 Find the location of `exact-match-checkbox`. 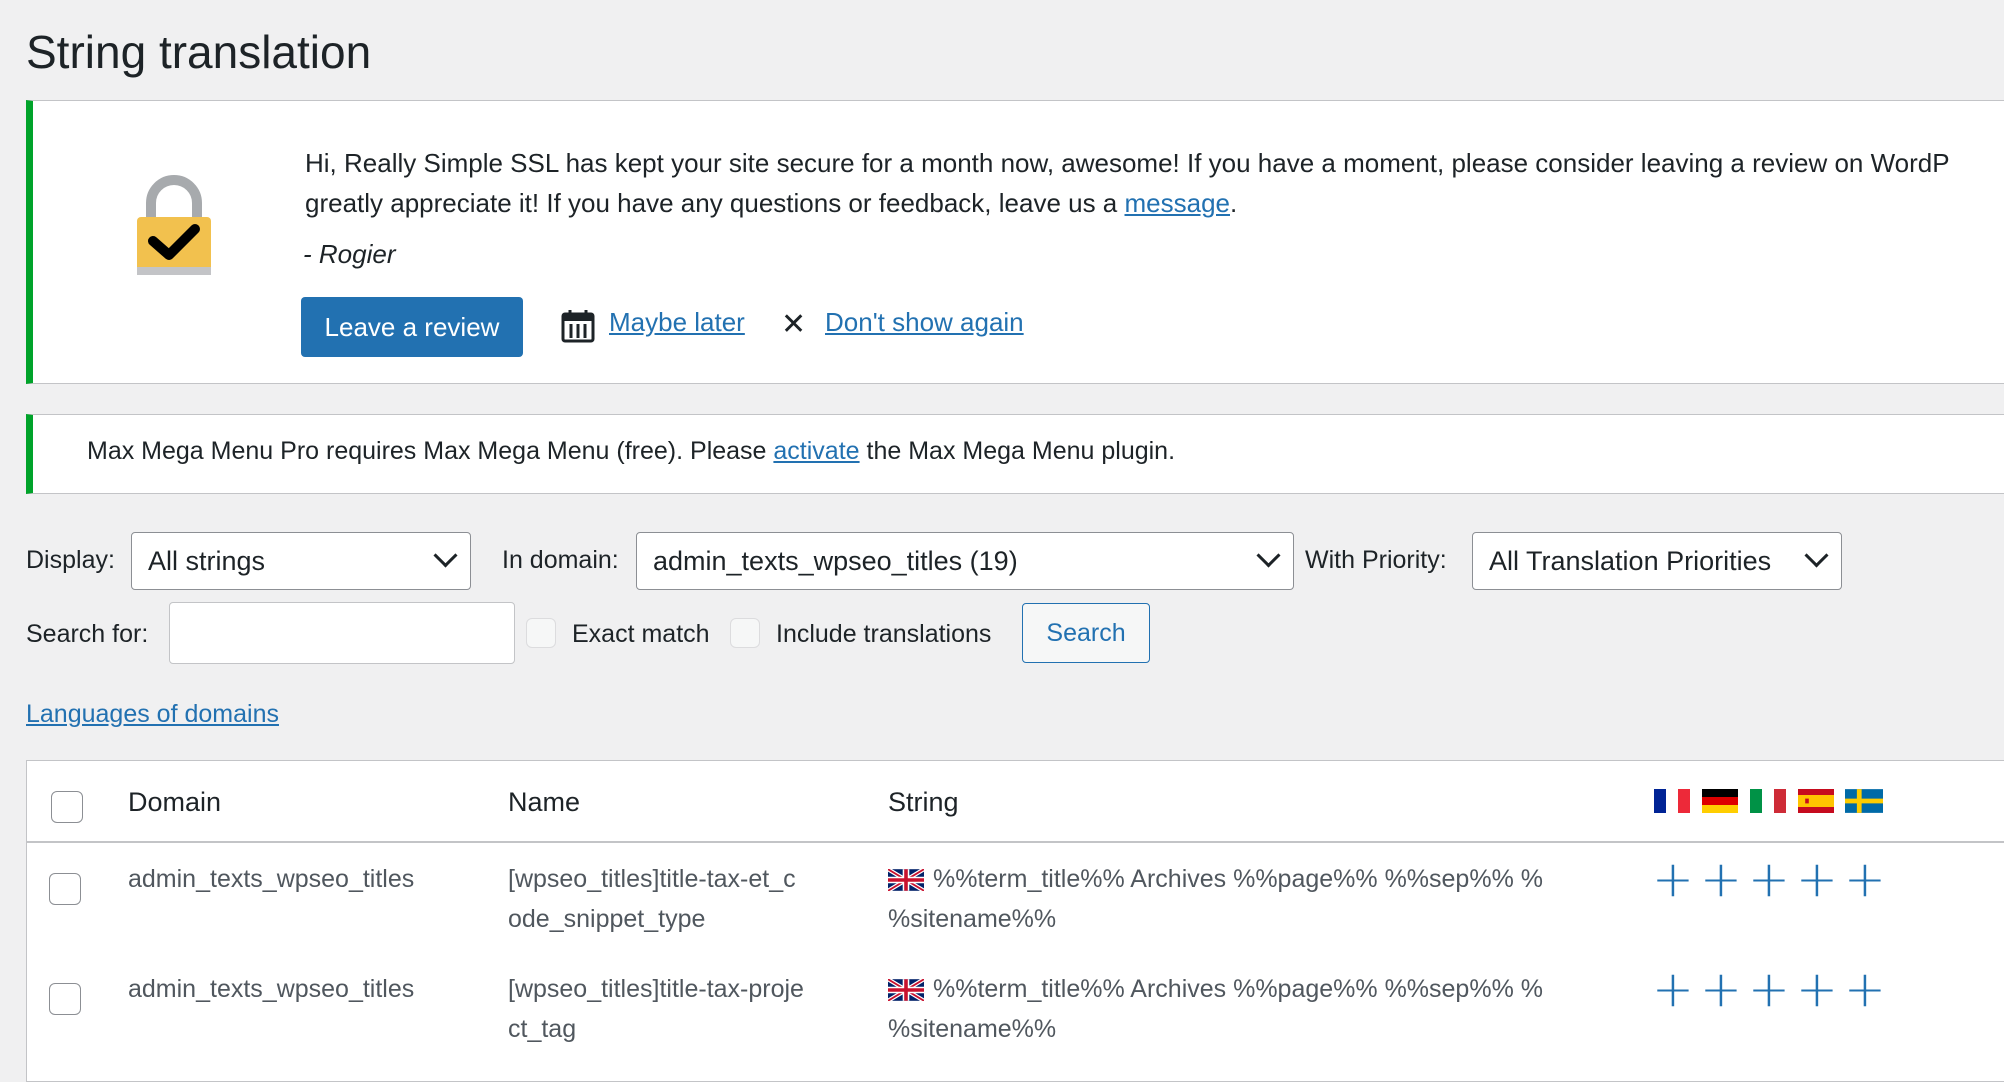

exact-match-checkbox is located at coordinates (541, 633).